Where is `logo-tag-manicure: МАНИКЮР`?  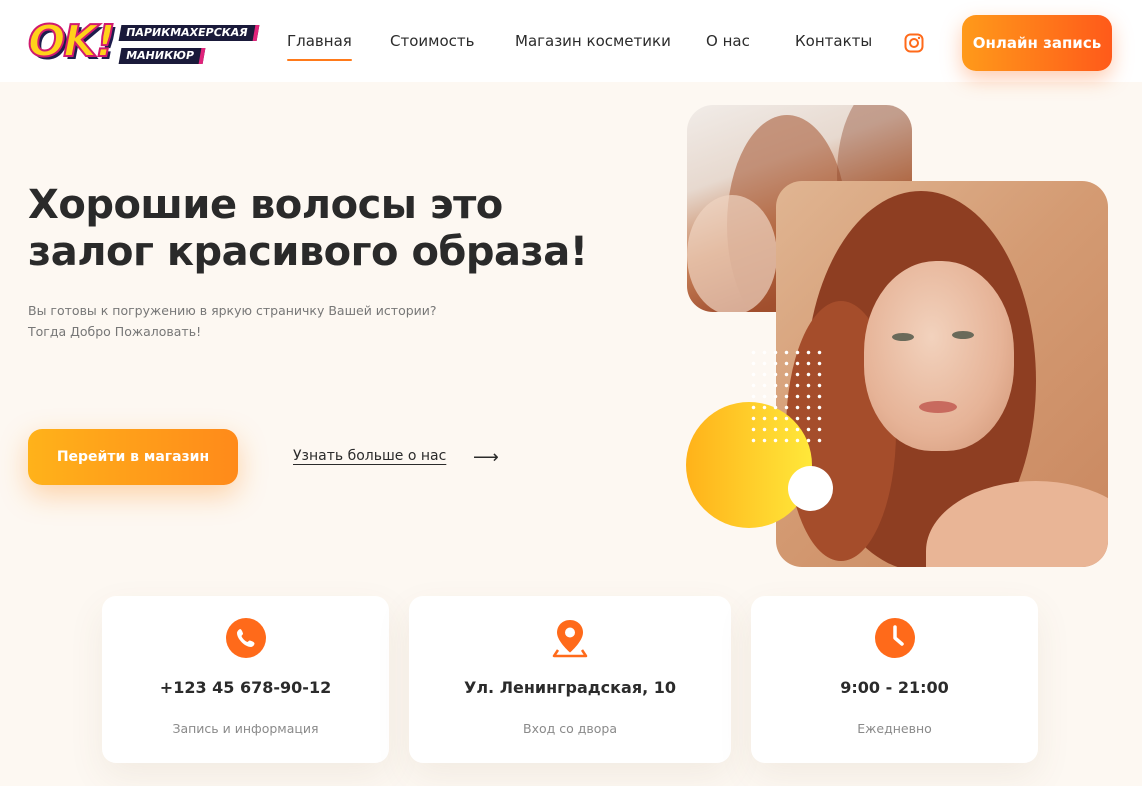
logo-tag-manicure: МАНИКЮР is located at coordinates (162, 56).